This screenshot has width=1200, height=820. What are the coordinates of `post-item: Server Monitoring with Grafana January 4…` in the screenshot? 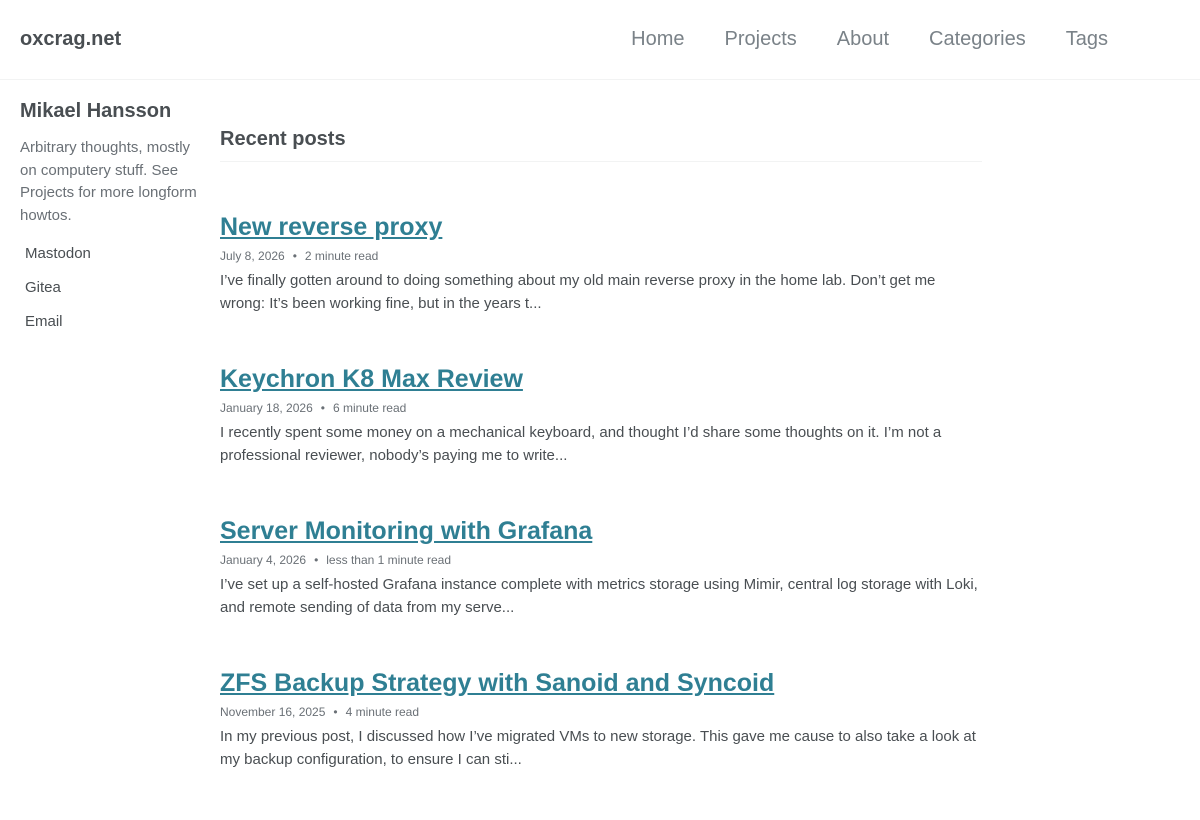 It's located at (601, 592).